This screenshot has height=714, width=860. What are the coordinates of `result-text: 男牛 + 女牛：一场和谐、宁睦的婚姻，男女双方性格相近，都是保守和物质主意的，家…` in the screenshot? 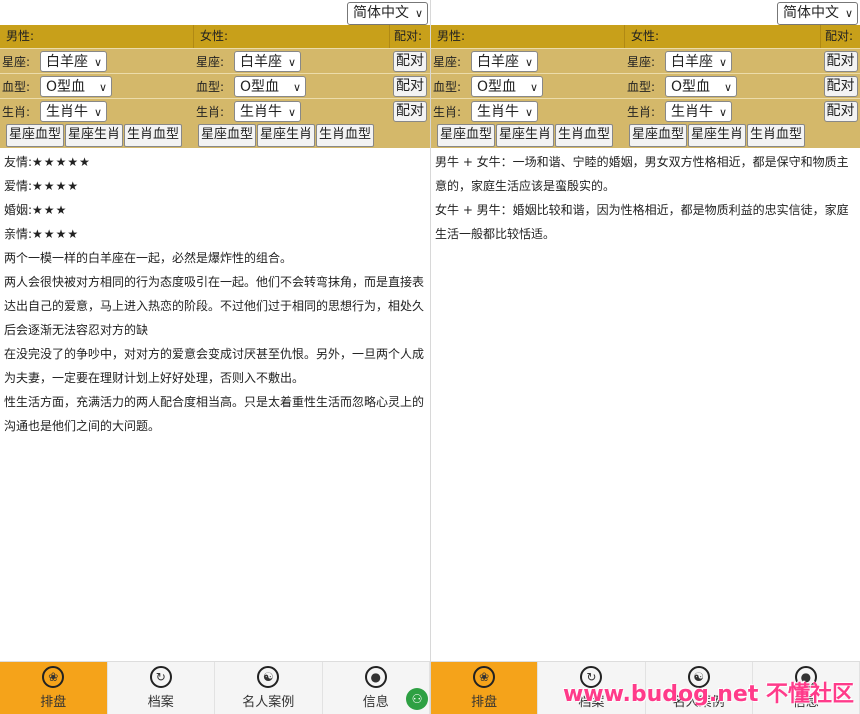 It's located at (645, 198).